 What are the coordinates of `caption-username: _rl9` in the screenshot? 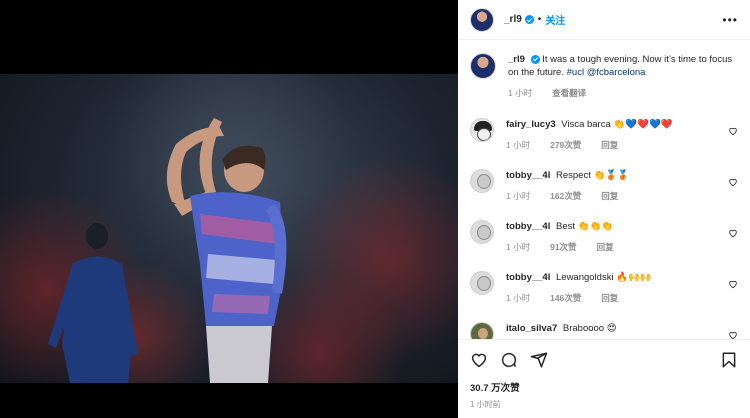 It's located at (516, 59).